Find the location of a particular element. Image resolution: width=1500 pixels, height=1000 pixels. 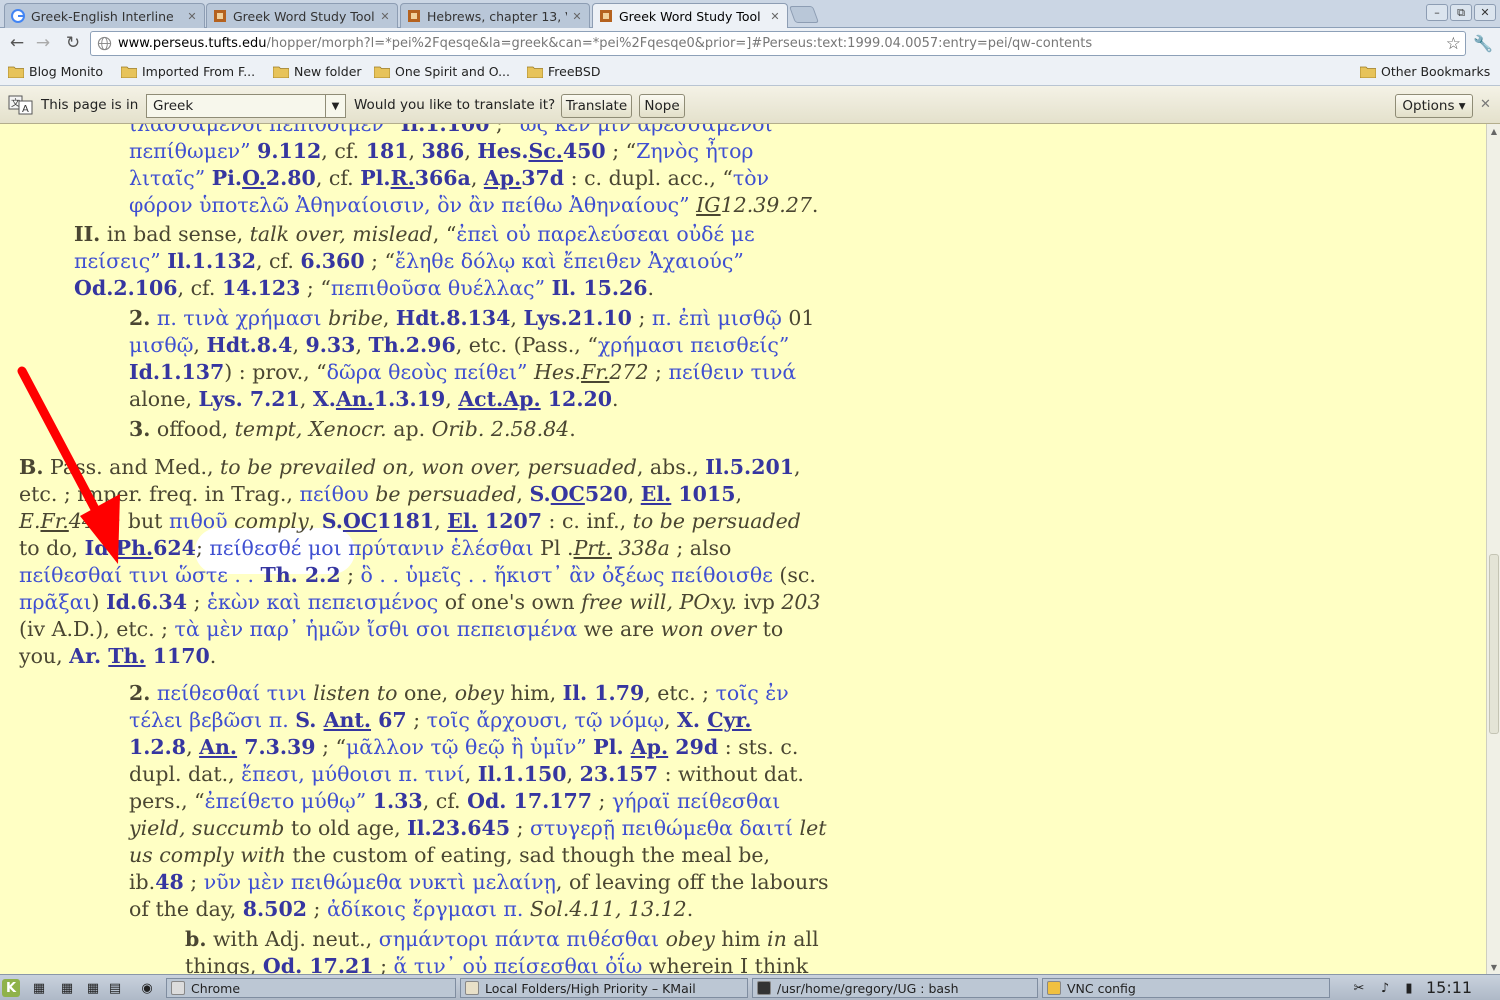

reference-link: 450 is located at coordinates (584, 151).